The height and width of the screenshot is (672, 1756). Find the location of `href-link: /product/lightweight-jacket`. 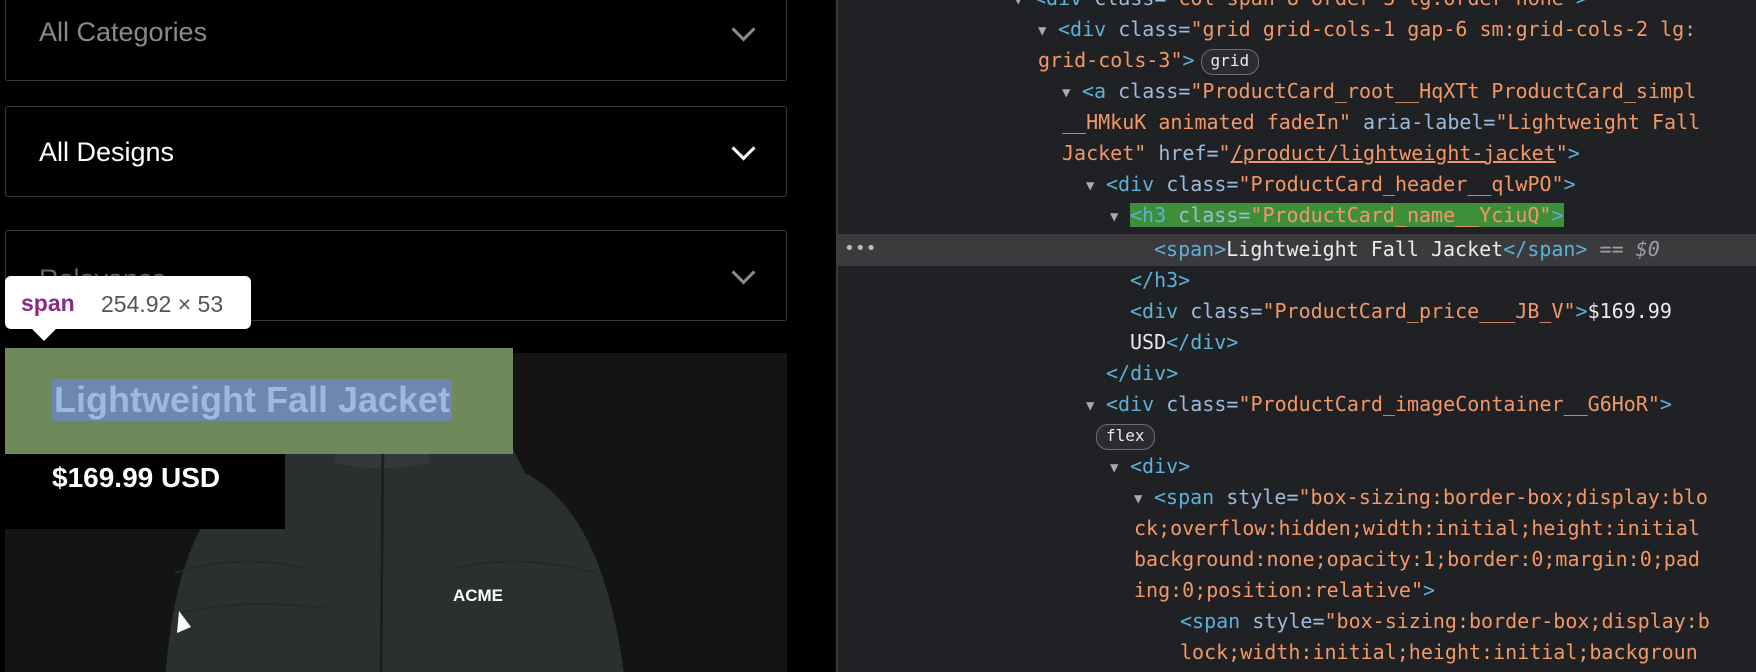

href-link: /product/lightweight-jacket is located at coordinates (1393, 153).